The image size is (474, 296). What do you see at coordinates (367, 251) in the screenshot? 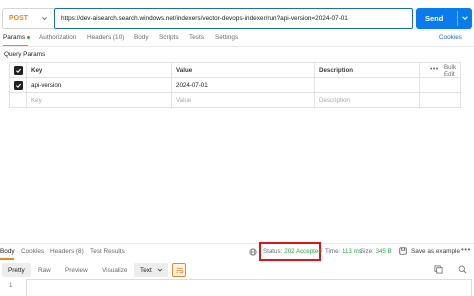
I see `size-label: Size:` at bounding box center [367, 251].